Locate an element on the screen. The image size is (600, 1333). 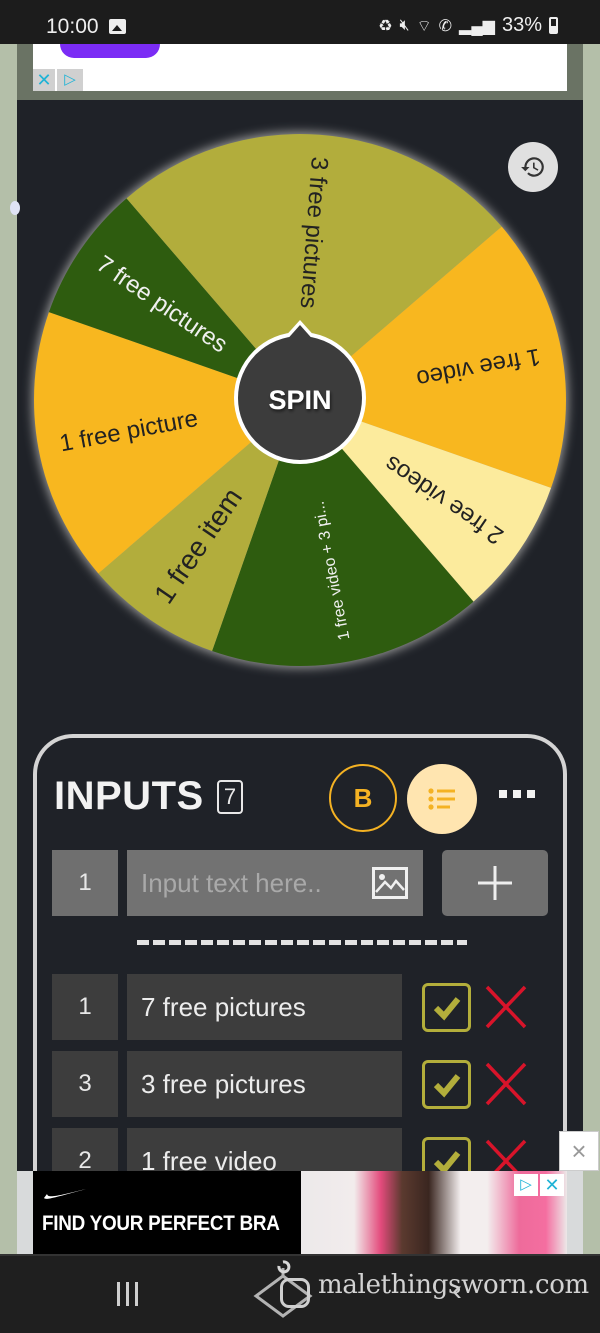
bold-label: B is located at coordinates (363, 797).